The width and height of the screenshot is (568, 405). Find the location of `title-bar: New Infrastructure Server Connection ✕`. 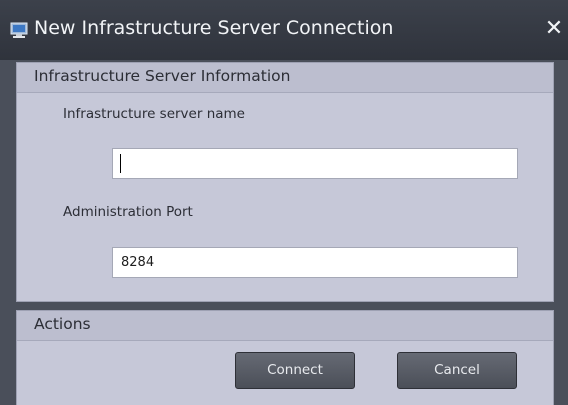

title-bar: New Infrastructure Server Connection ✕ is located at coordinates (284, 30).